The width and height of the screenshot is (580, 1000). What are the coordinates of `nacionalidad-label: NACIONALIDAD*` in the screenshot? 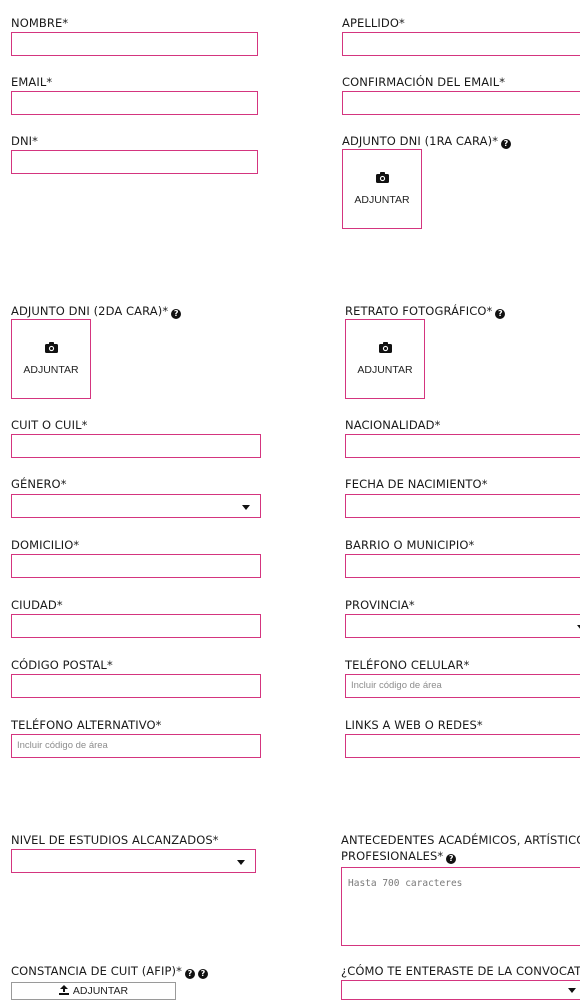 It's located at (393, 425).